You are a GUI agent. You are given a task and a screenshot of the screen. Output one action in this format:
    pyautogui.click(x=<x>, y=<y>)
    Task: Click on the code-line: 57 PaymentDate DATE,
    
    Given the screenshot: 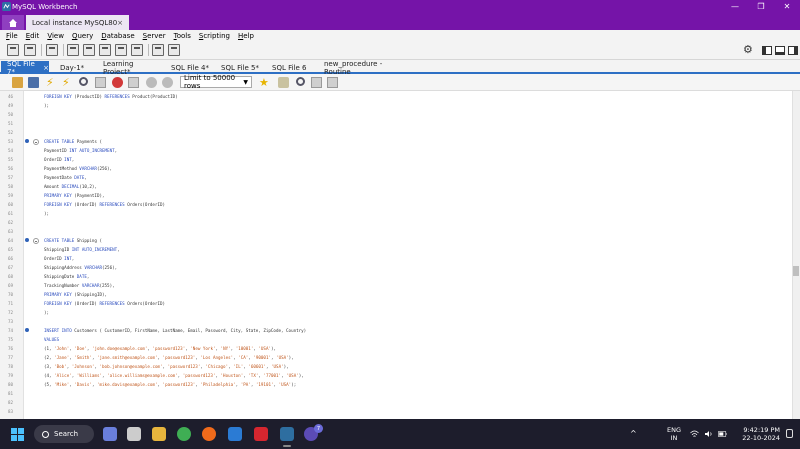 What is the action you would take?
    pyautogui.click(x=395, y=177)
    